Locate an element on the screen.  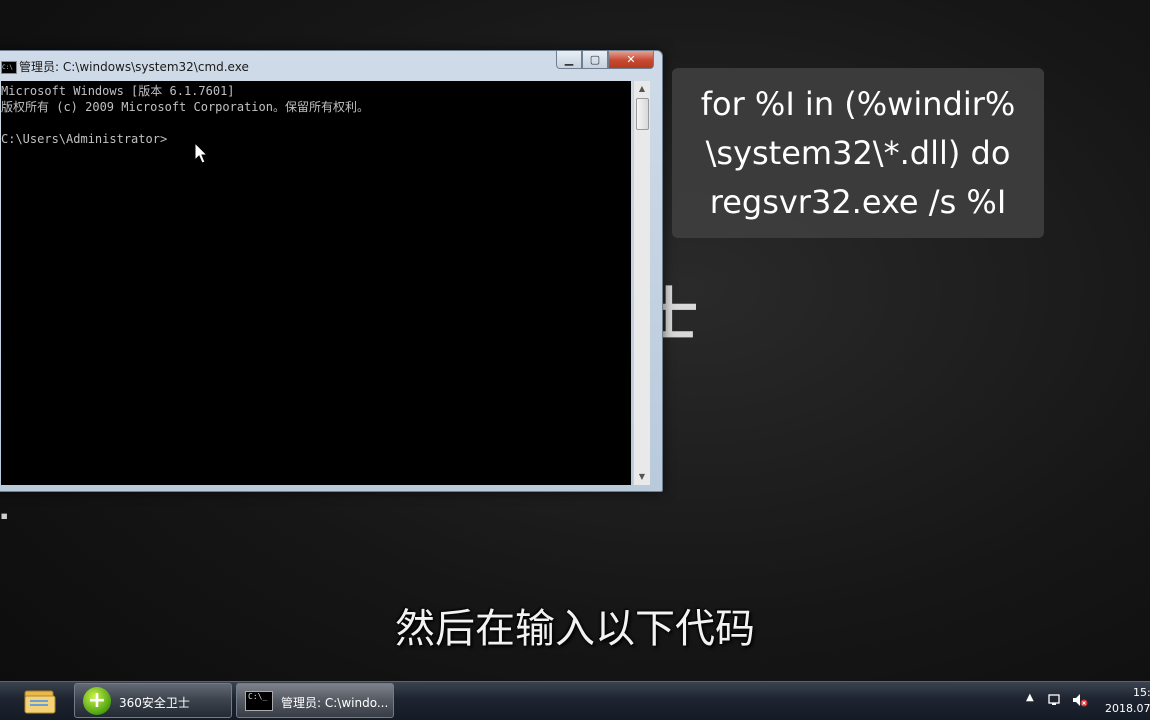
console-prompt: C:\Users\Administrator> is located at coordinates (316, 139).